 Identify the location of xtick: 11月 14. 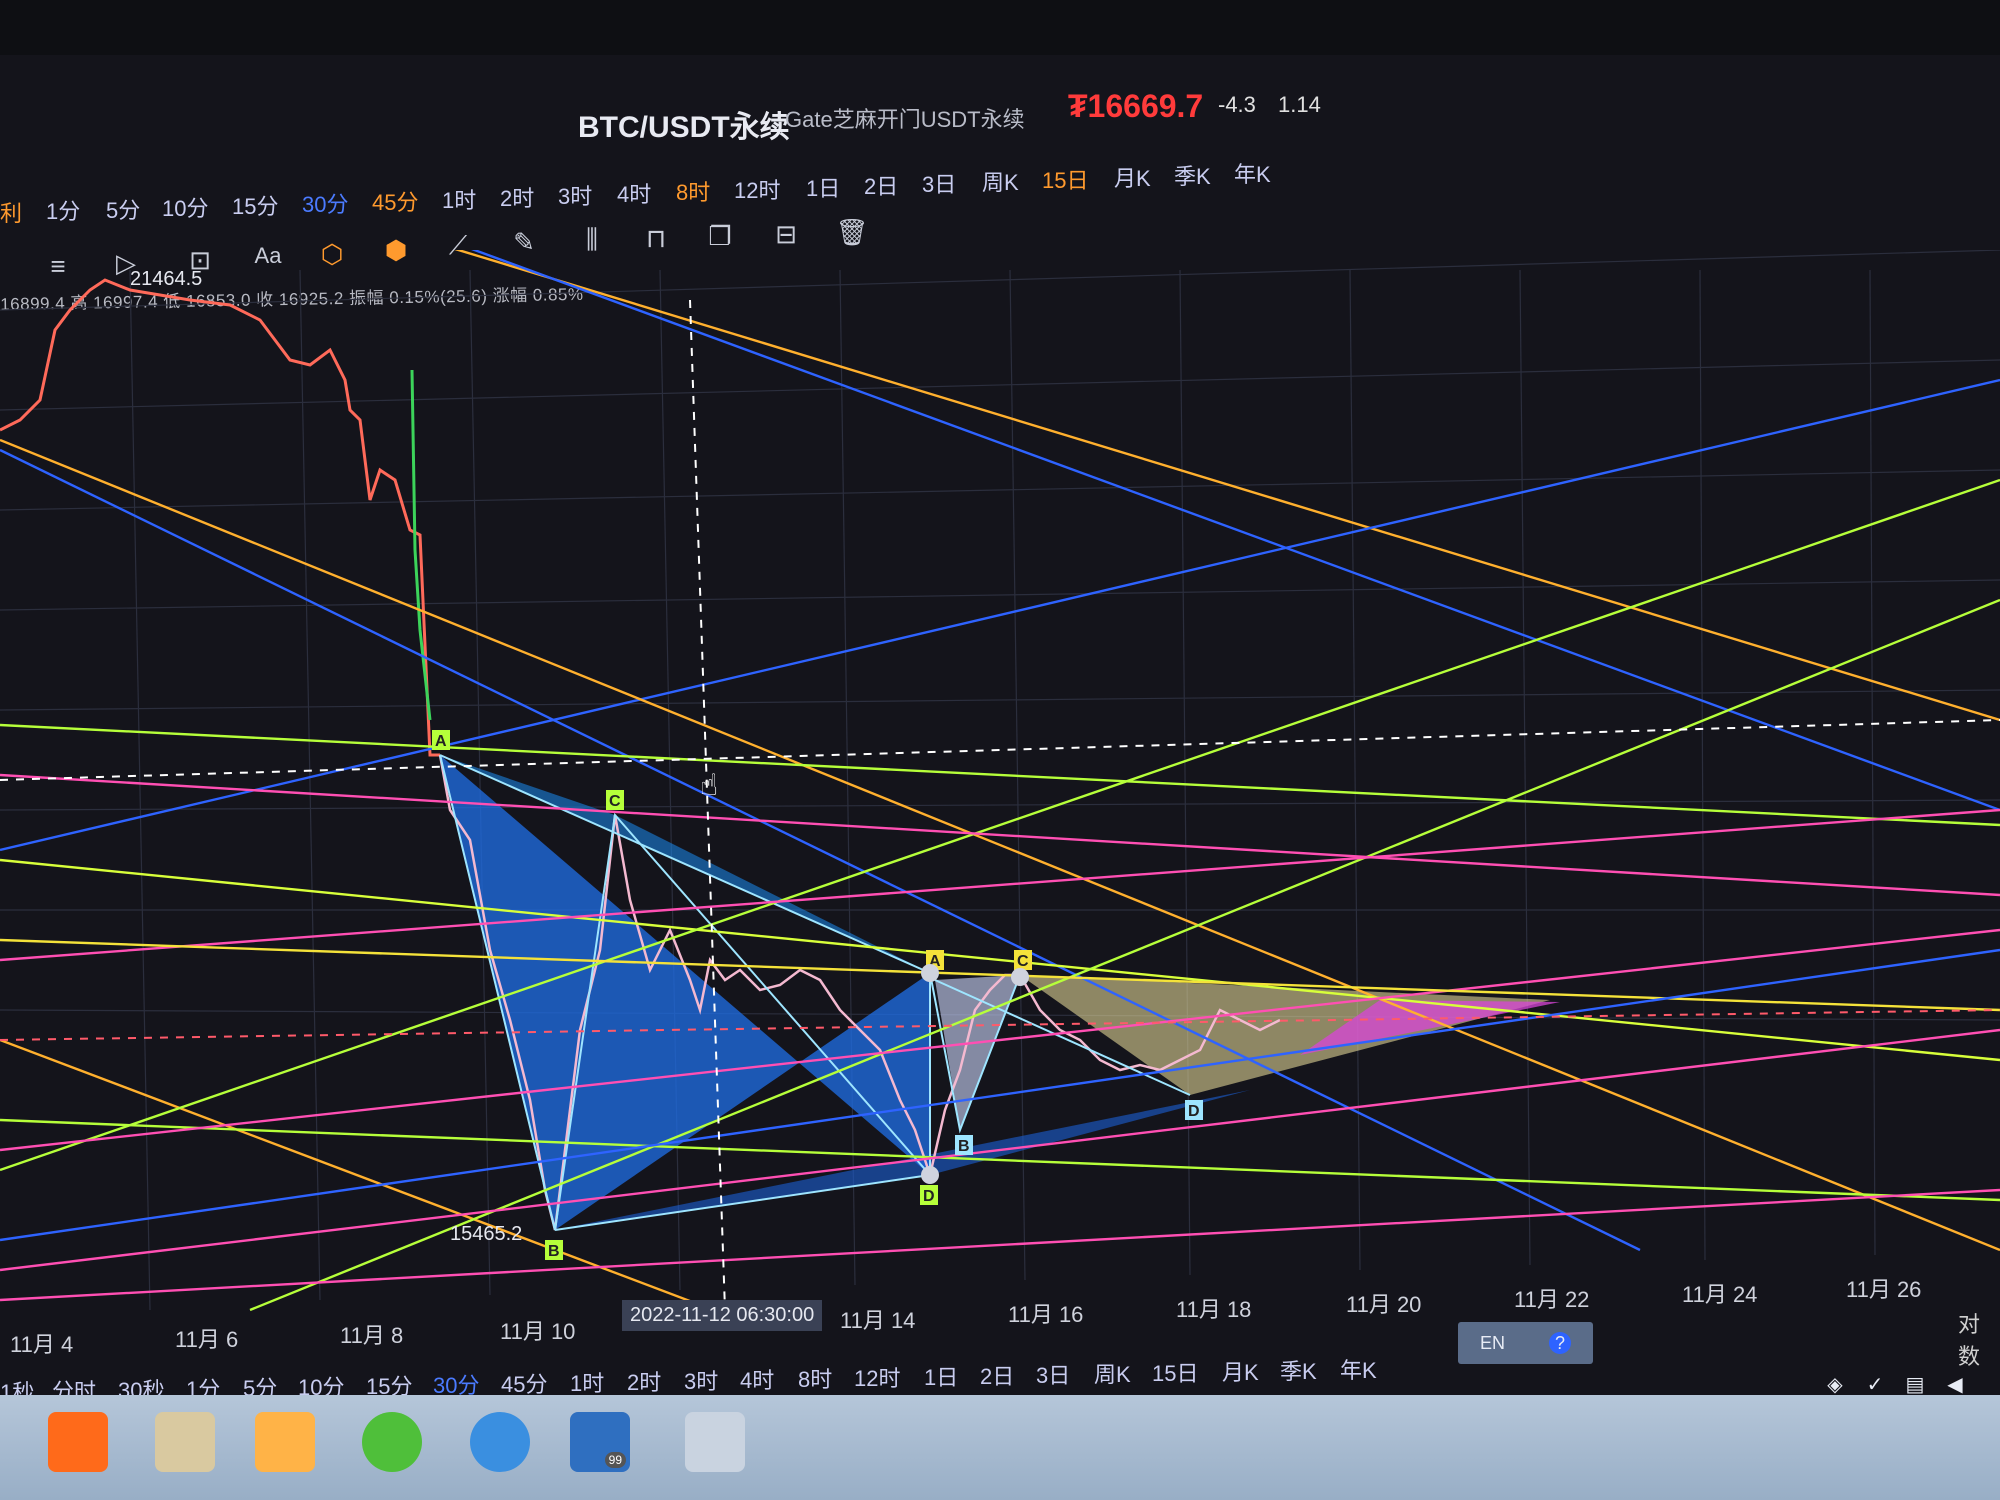
(878, 1320).